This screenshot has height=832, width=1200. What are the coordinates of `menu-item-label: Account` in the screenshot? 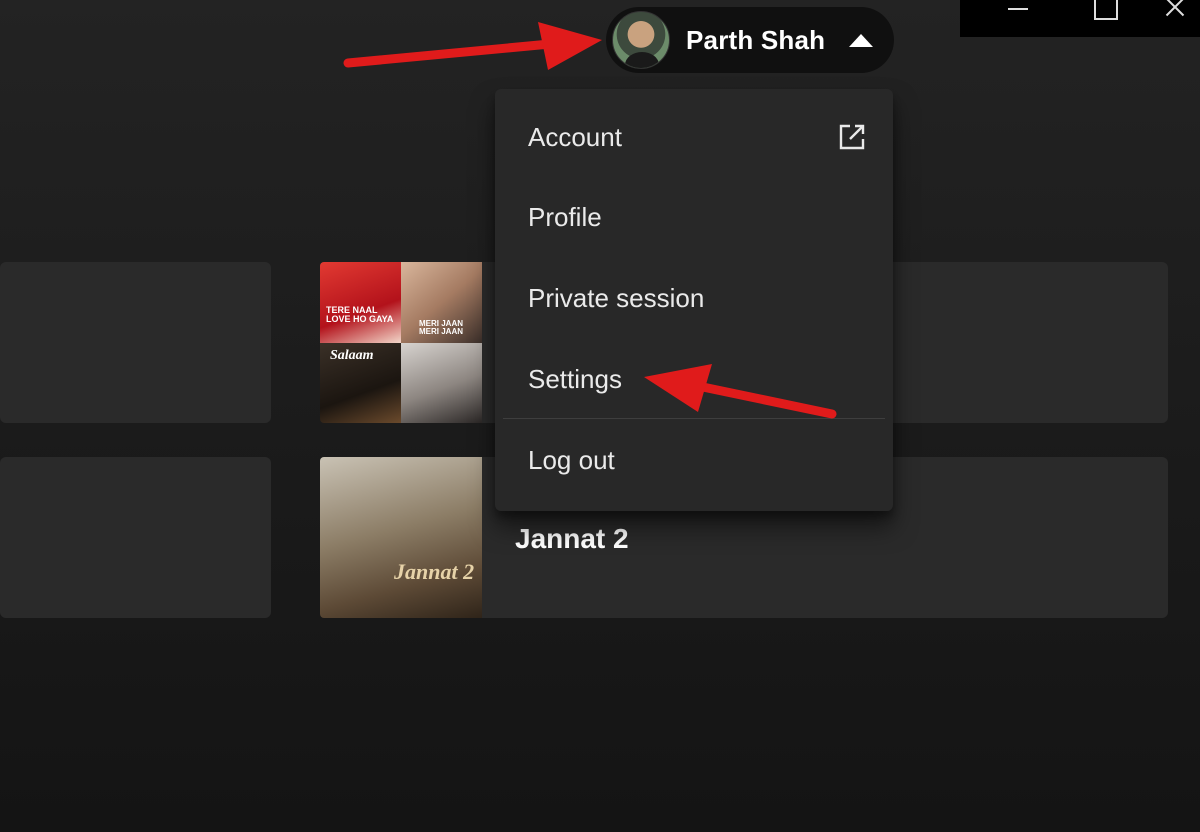 It's located at (575, 136).